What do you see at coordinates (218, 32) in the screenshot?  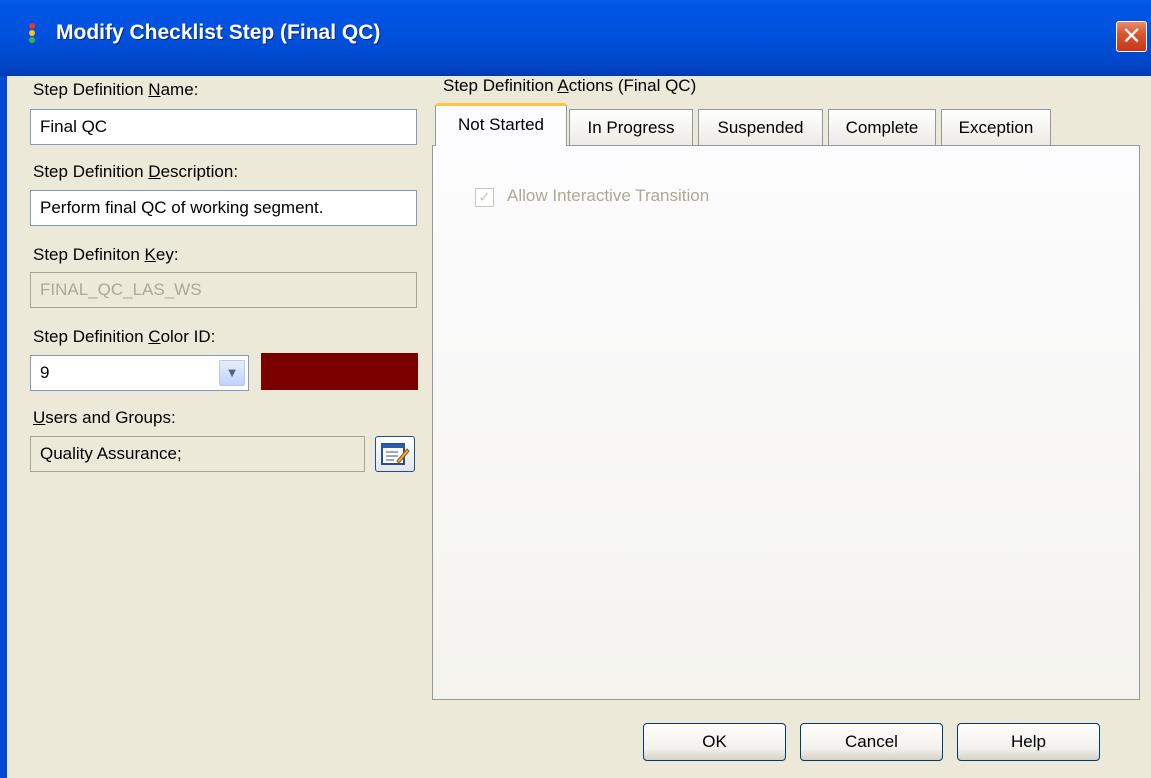 I see `window-title: Modify Checklist Step (Final QC)` at bounding box center [218, 32].